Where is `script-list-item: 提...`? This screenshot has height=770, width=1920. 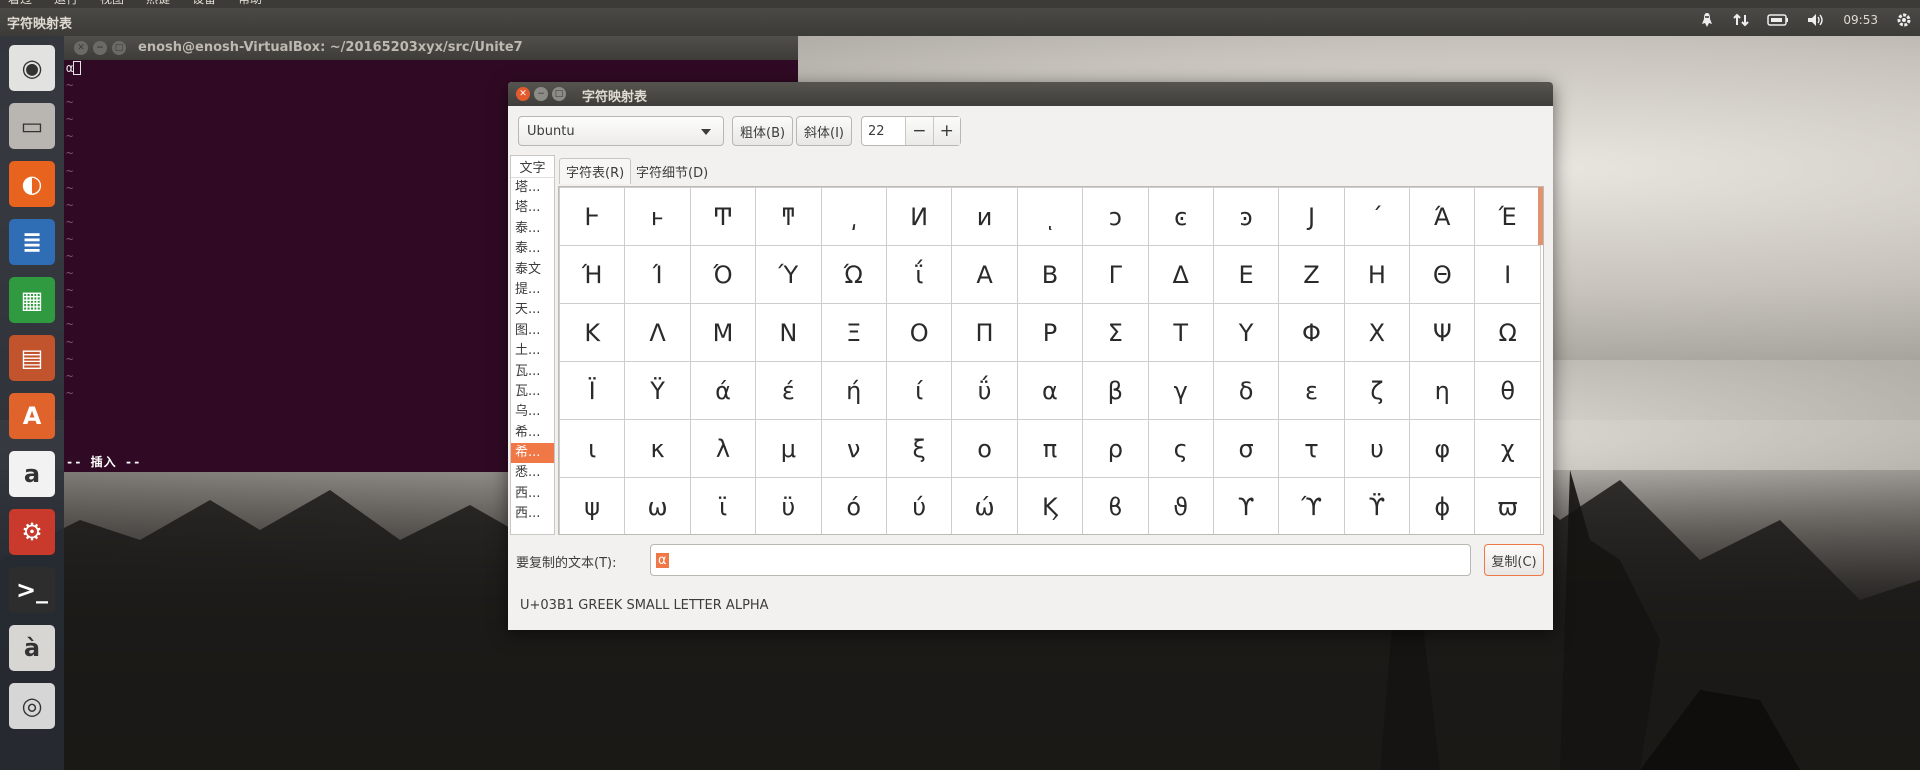 script-list-item: 提... is located at coordinates (532, 290).